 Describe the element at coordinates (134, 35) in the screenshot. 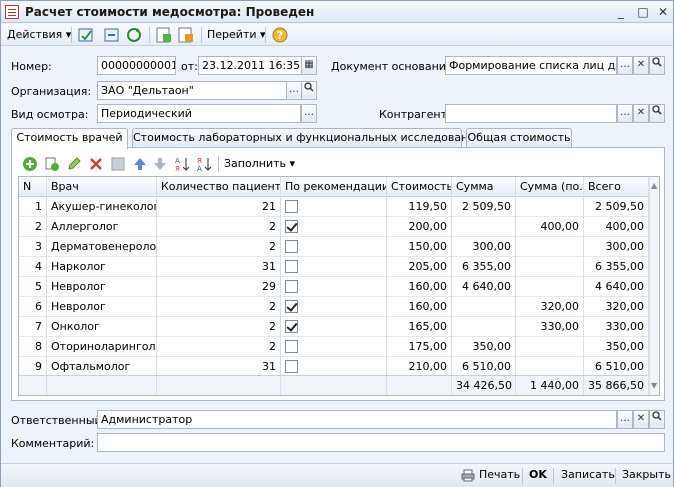

I see `refresh-icon` at that location.